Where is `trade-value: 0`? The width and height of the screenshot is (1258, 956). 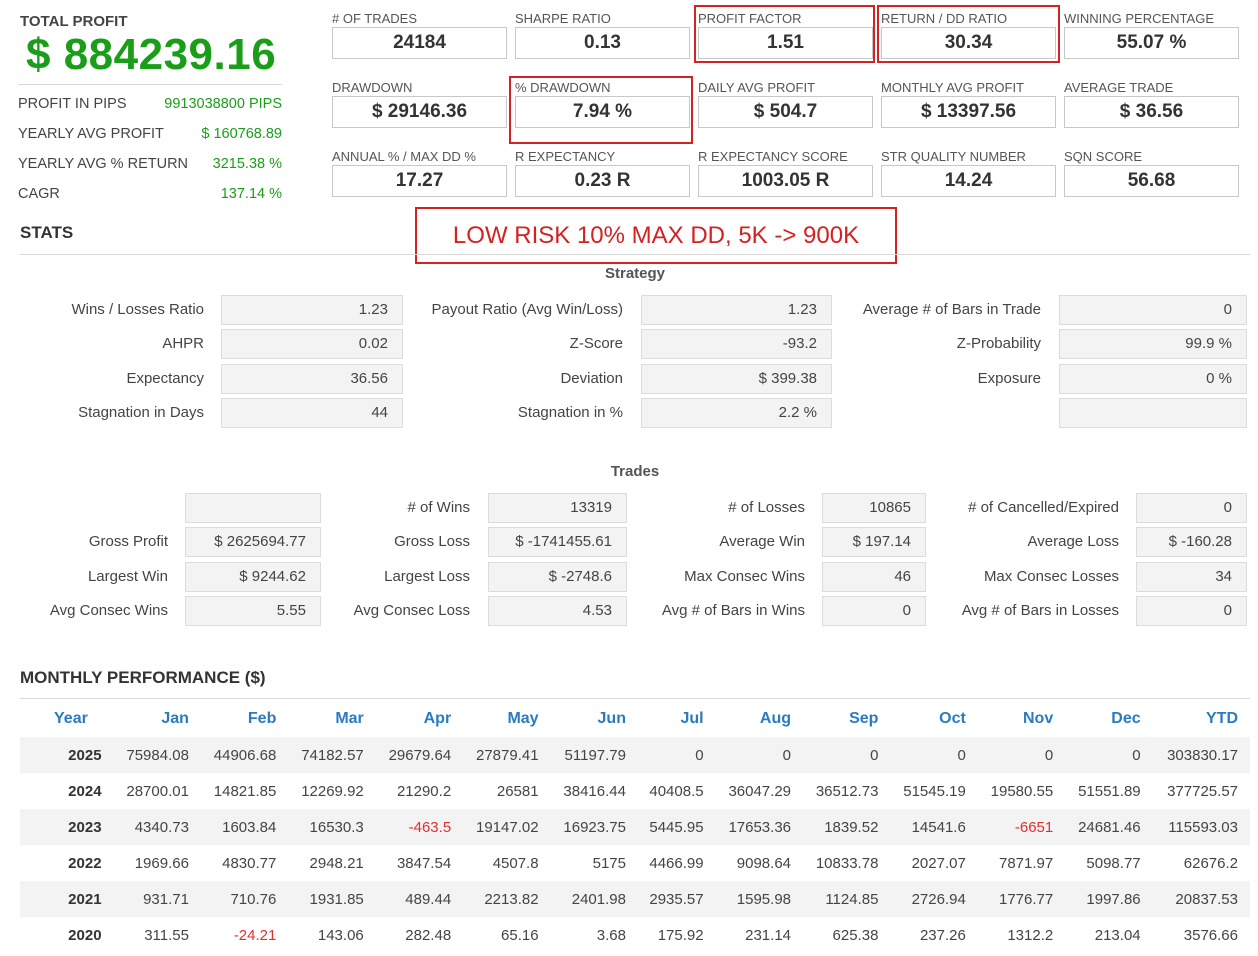
trade-value: 0 is located at coordinates (1191, 508).